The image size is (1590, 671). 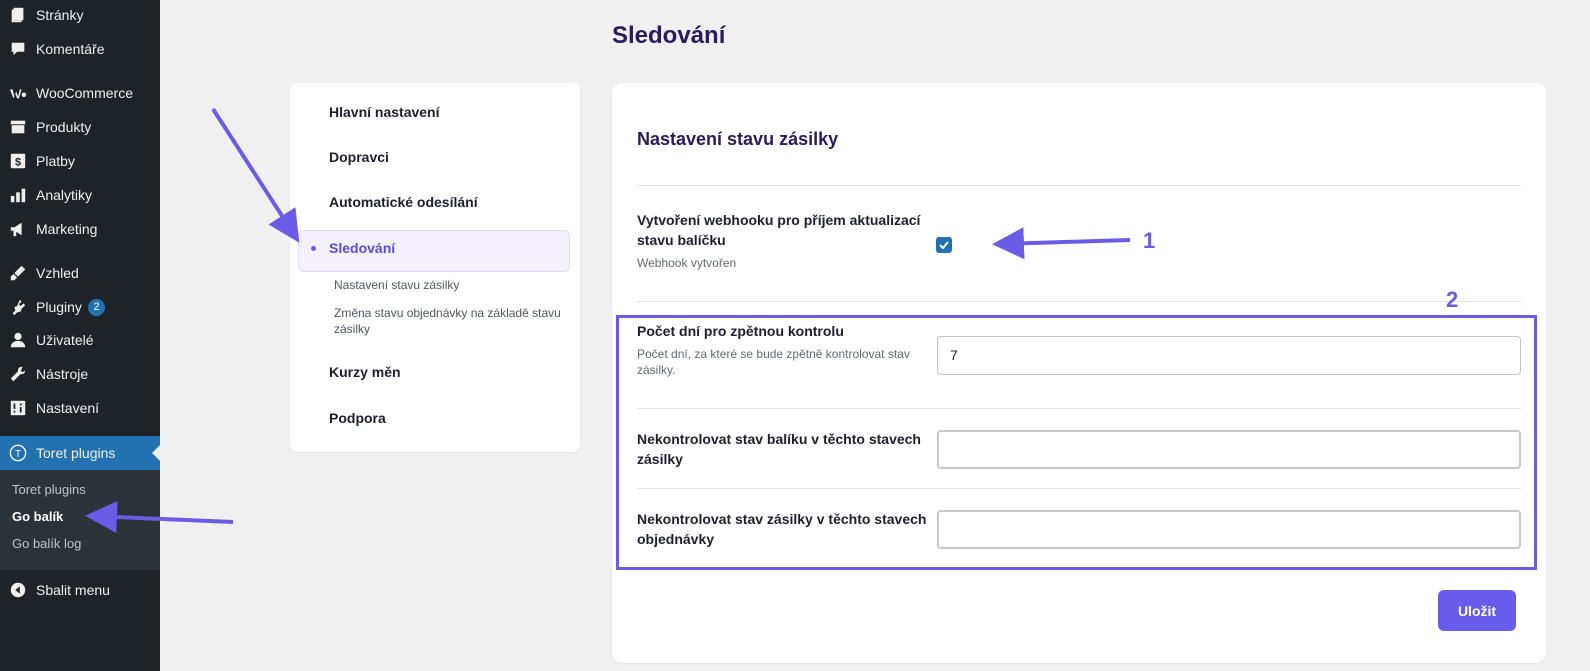 What do you see at coordinates (738, 139) in the screenshot?
I see `section-title: Nastavení stavu zásilky` at bounding box center [738, 139].